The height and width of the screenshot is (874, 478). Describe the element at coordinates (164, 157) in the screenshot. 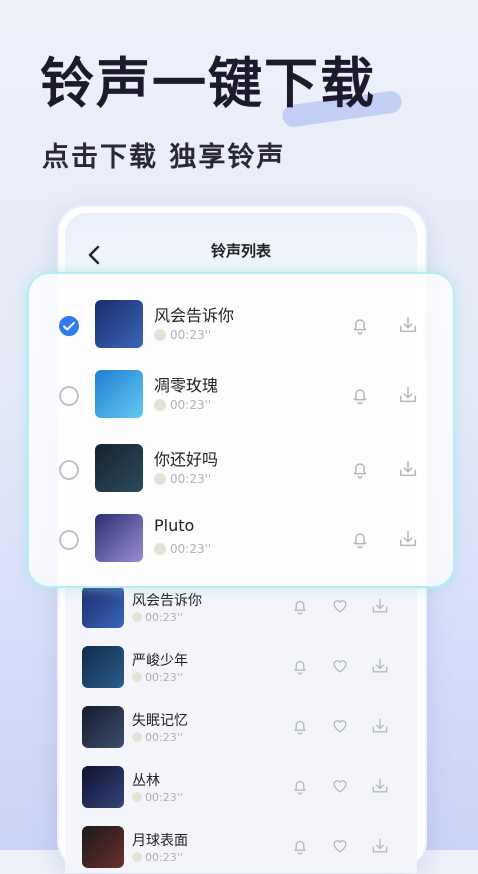

I see `promo-subline: 点击下载 独享铃声` at that location.